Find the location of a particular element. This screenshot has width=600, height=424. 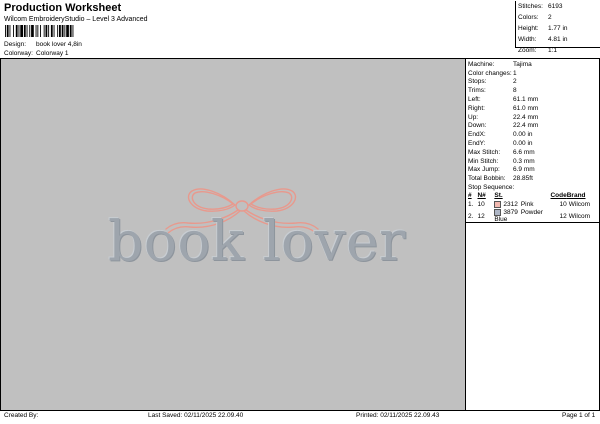

stat-row-height: Height: 1.77 in is located at coordinates (558, 28).